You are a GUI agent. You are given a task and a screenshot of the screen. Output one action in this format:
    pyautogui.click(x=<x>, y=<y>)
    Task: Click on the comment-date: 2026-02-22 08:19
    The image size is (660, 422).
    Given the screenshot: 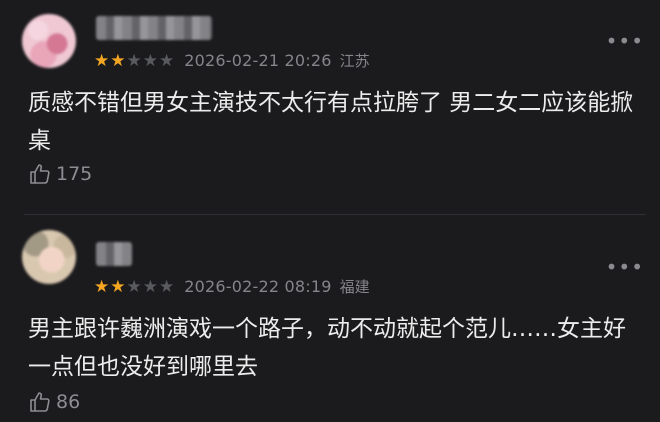 What is the action you would take?
    pyautogui.click(x=258, y=286)
    